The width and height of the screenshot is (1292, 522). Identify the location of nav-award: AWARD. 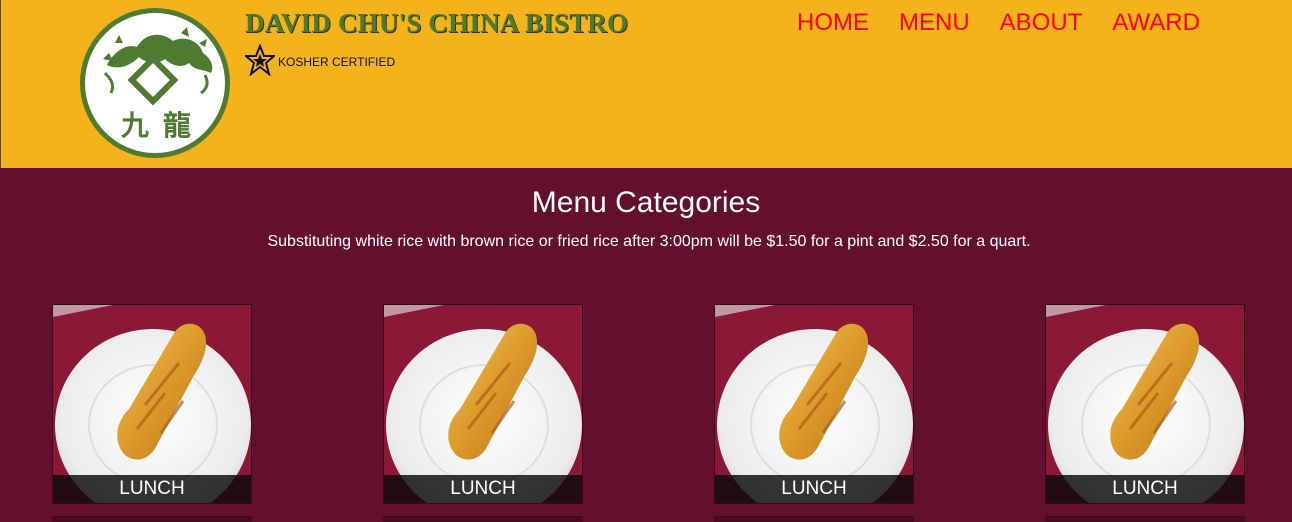
(1156, 23).